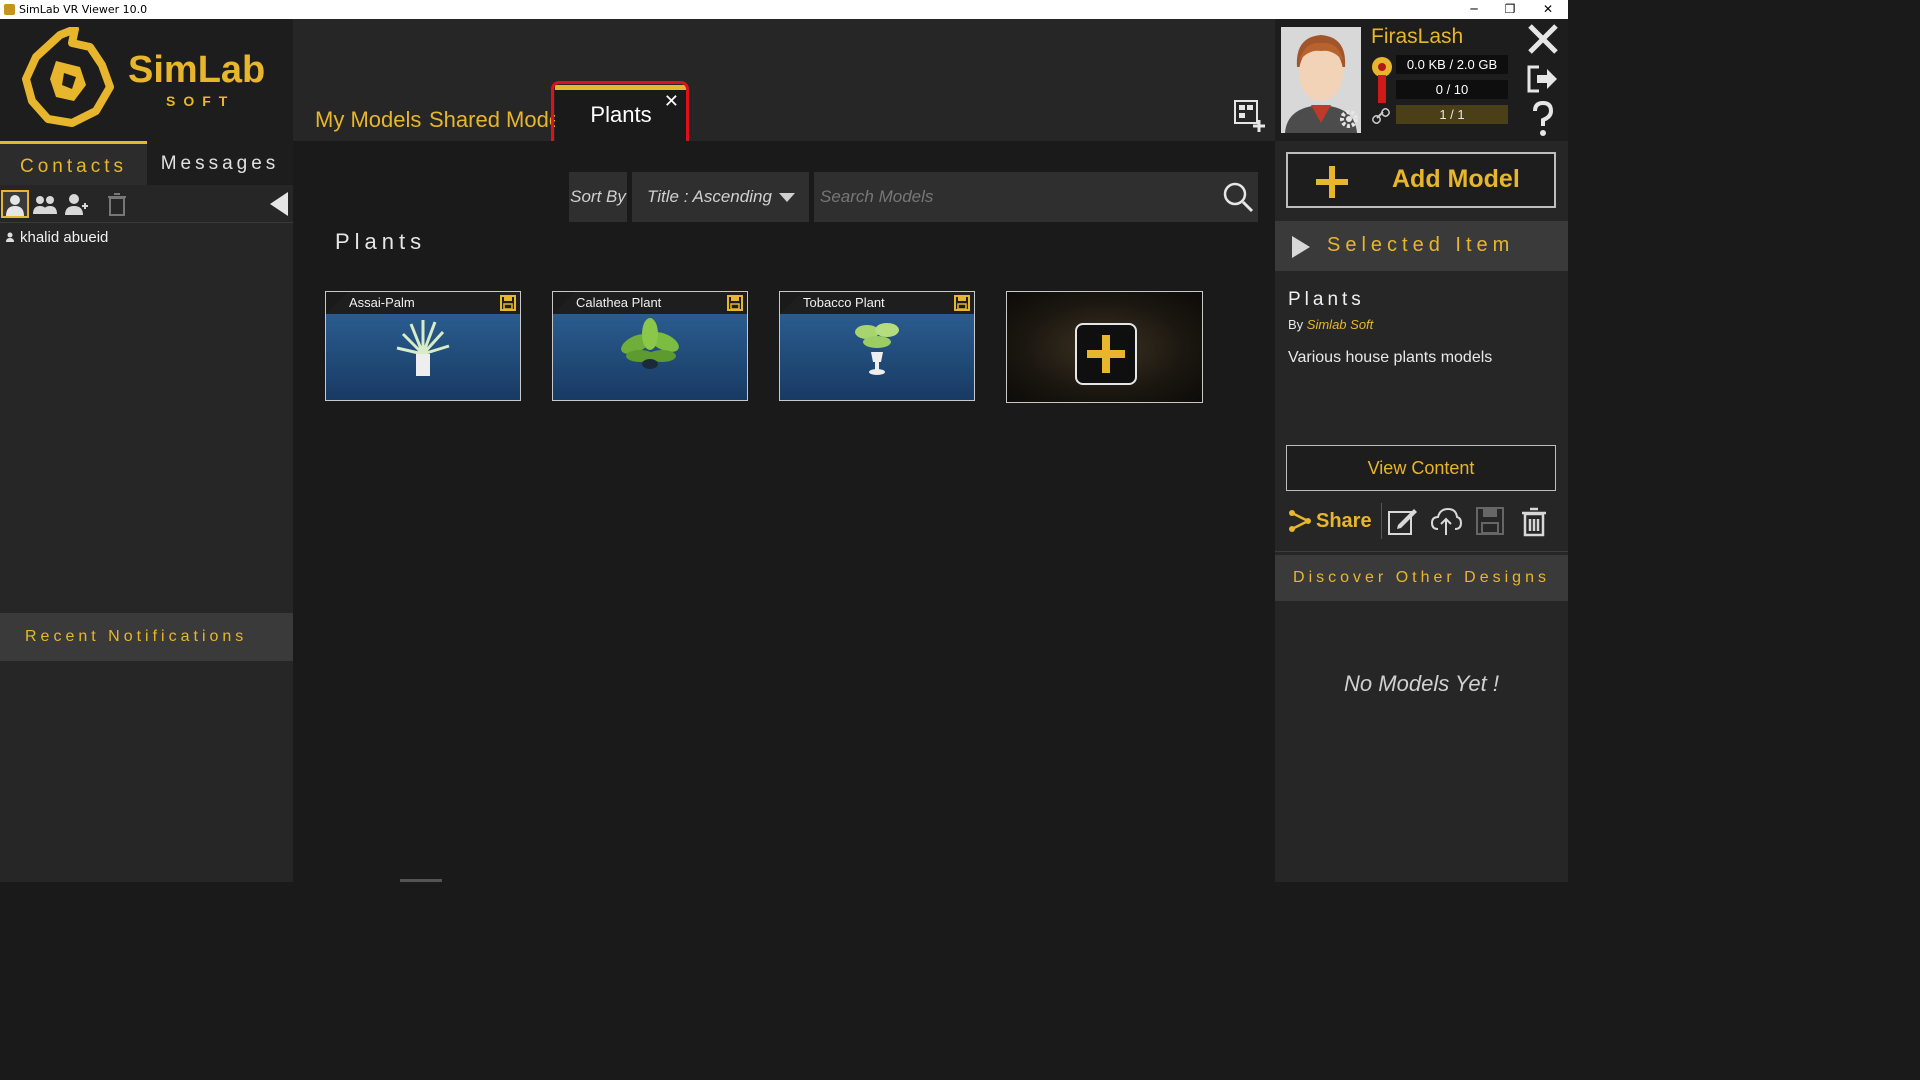 The image size is (1920, 1080). I want to click on app-icon, so click(9, 9).